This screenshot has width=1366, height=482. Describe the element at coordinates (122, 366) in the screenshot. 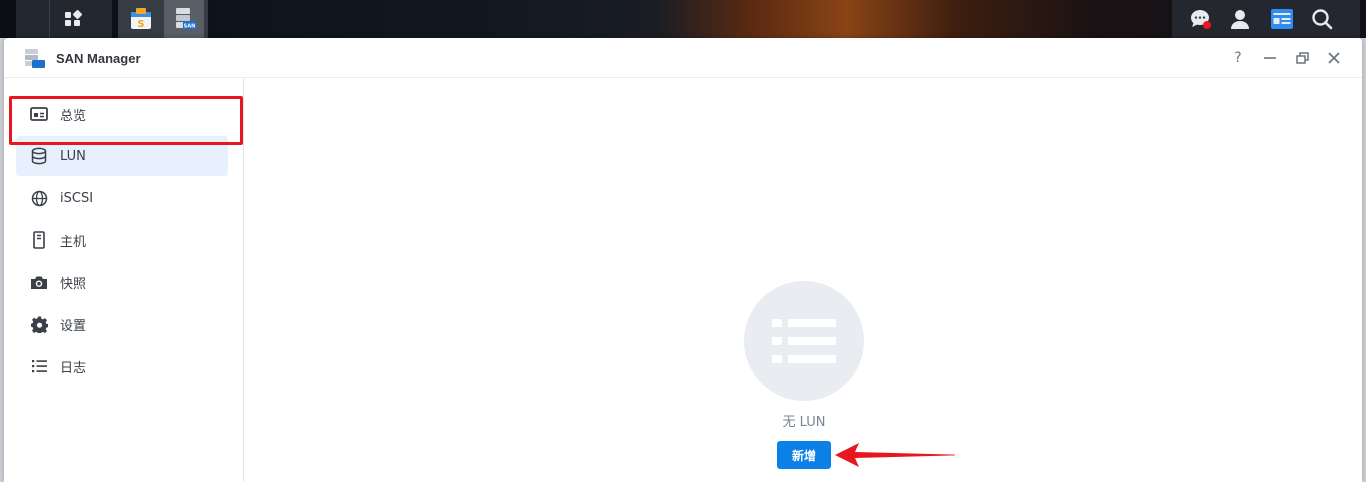

I see `sidebar-item-log: 日志` at that location.